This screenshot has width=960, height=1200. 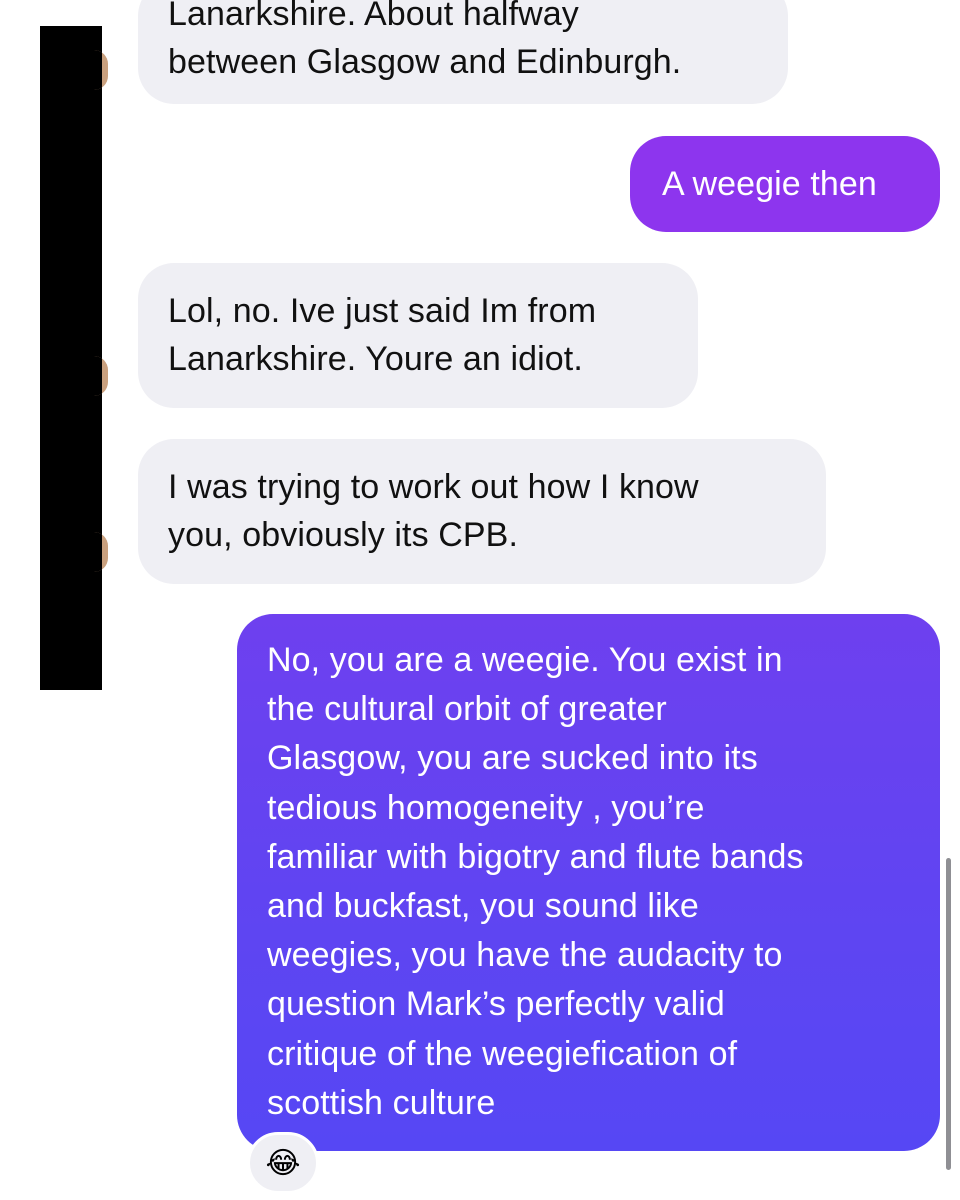 I want to click on message-text-line: Lanarkshire. Youre an idiot., so click(x=375, y=359).